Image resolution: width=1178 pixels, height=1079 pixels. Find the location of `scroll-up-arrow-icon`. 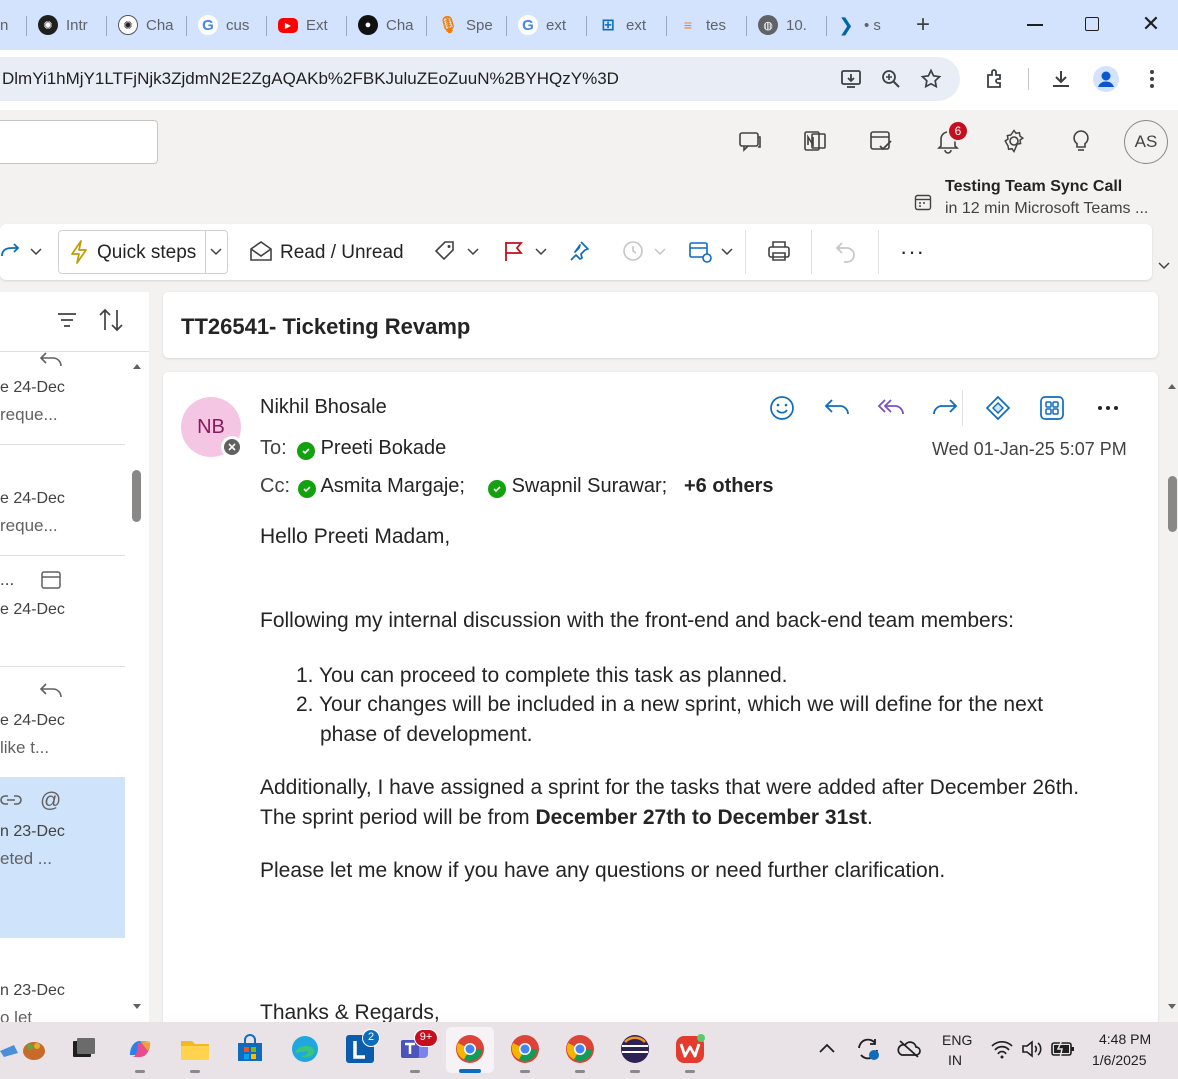

scroll-up-arrow-icon is located at coordinates (137, 366).